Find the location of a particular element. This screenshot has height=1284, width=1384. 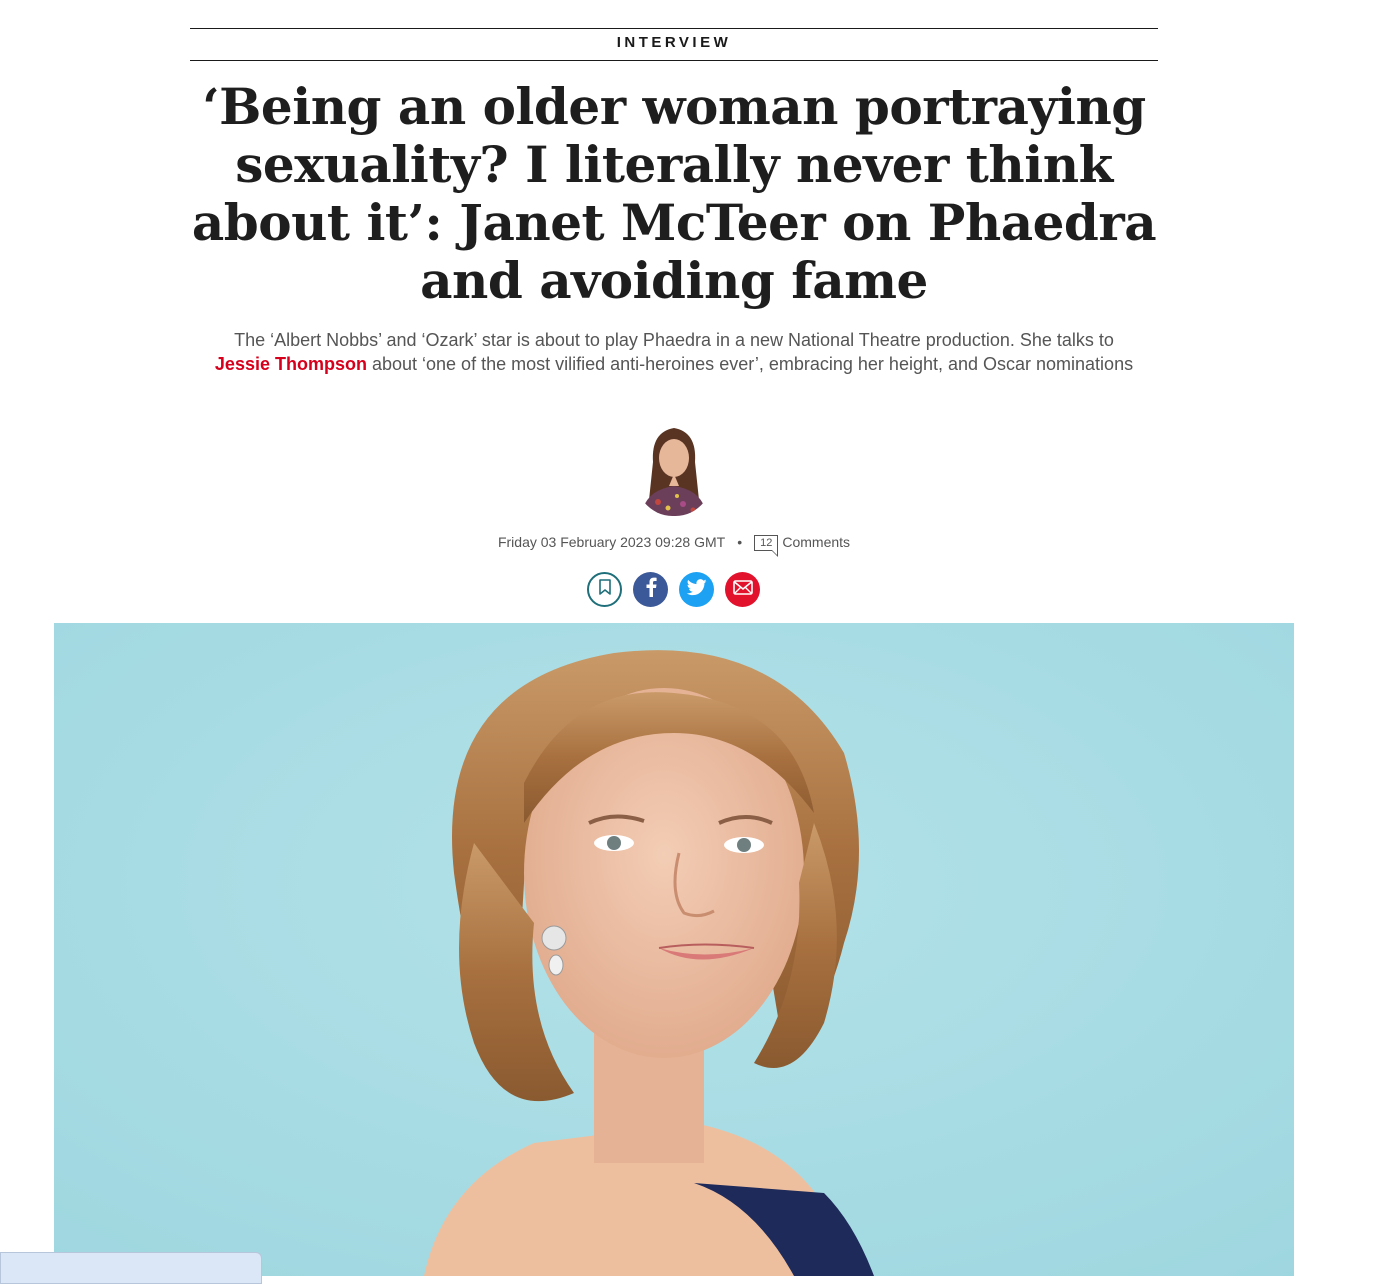

author-link: Jessie Thompson is located at coordinates (291, 364).